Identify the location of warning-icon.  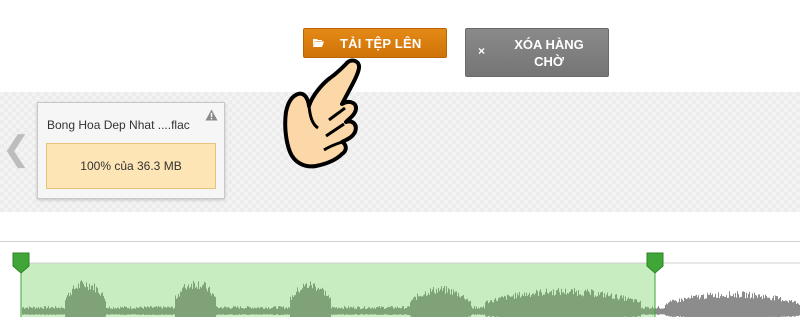
(211, 115).